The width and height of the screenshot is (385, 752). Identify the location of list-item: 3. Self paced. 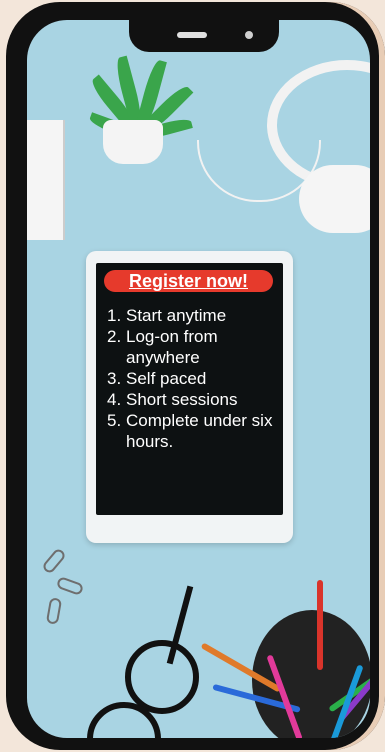
(192, 378).